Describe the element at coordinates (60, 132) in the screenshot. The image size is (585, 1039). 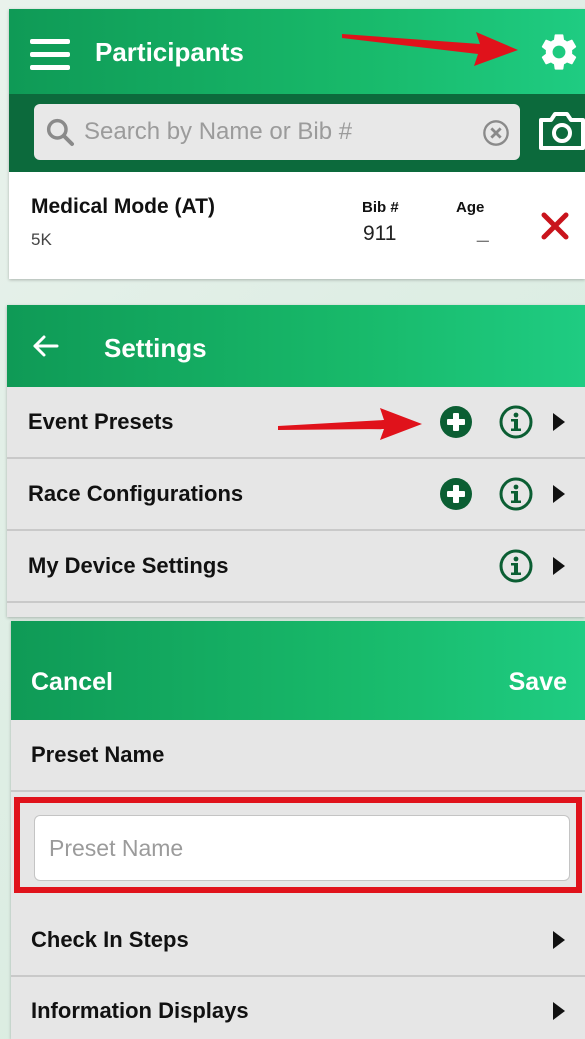
I see `search-icon` at that location.